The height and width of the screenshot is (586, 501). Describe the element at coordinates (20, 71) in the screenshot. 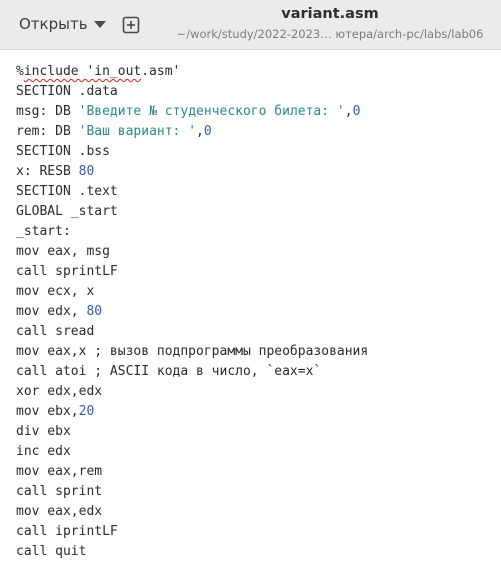

I see `code-token: %` at that location.